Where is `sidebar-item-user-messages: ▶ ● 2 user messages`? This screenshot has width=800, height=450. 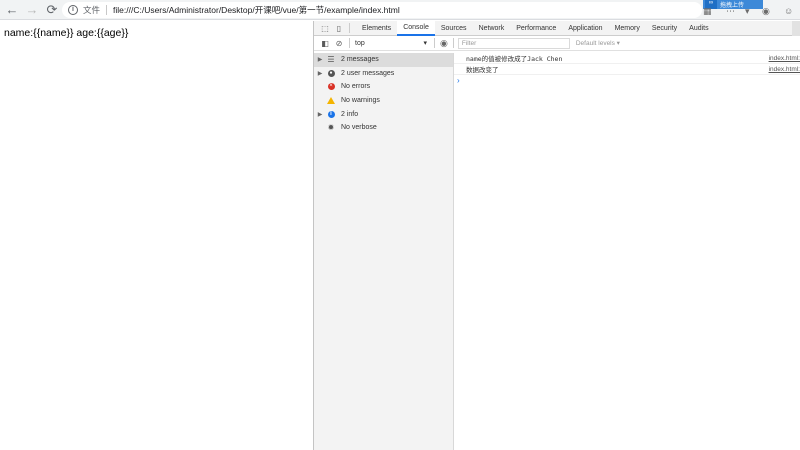 sidebar-item-user-messages: ▶ ● 2 user messages is located at coordinates (383, 74).